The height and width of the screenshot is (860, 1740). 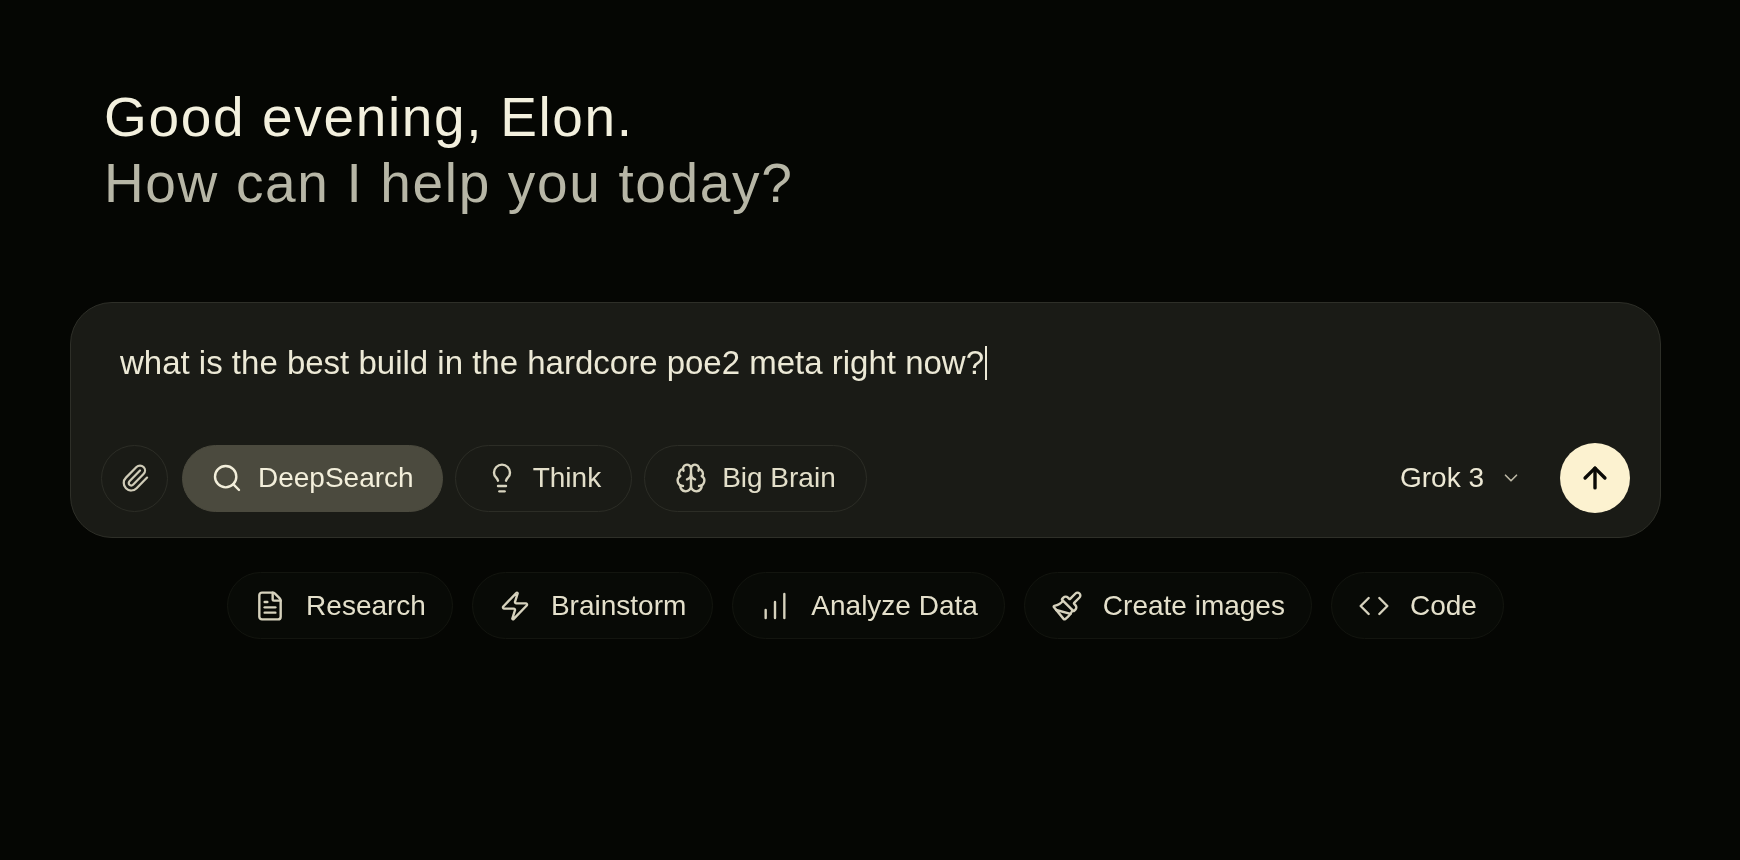 What do you see at coordinates (227, 478) in the screenshot?
I see `search-icon` at bounding box center [227, 478].